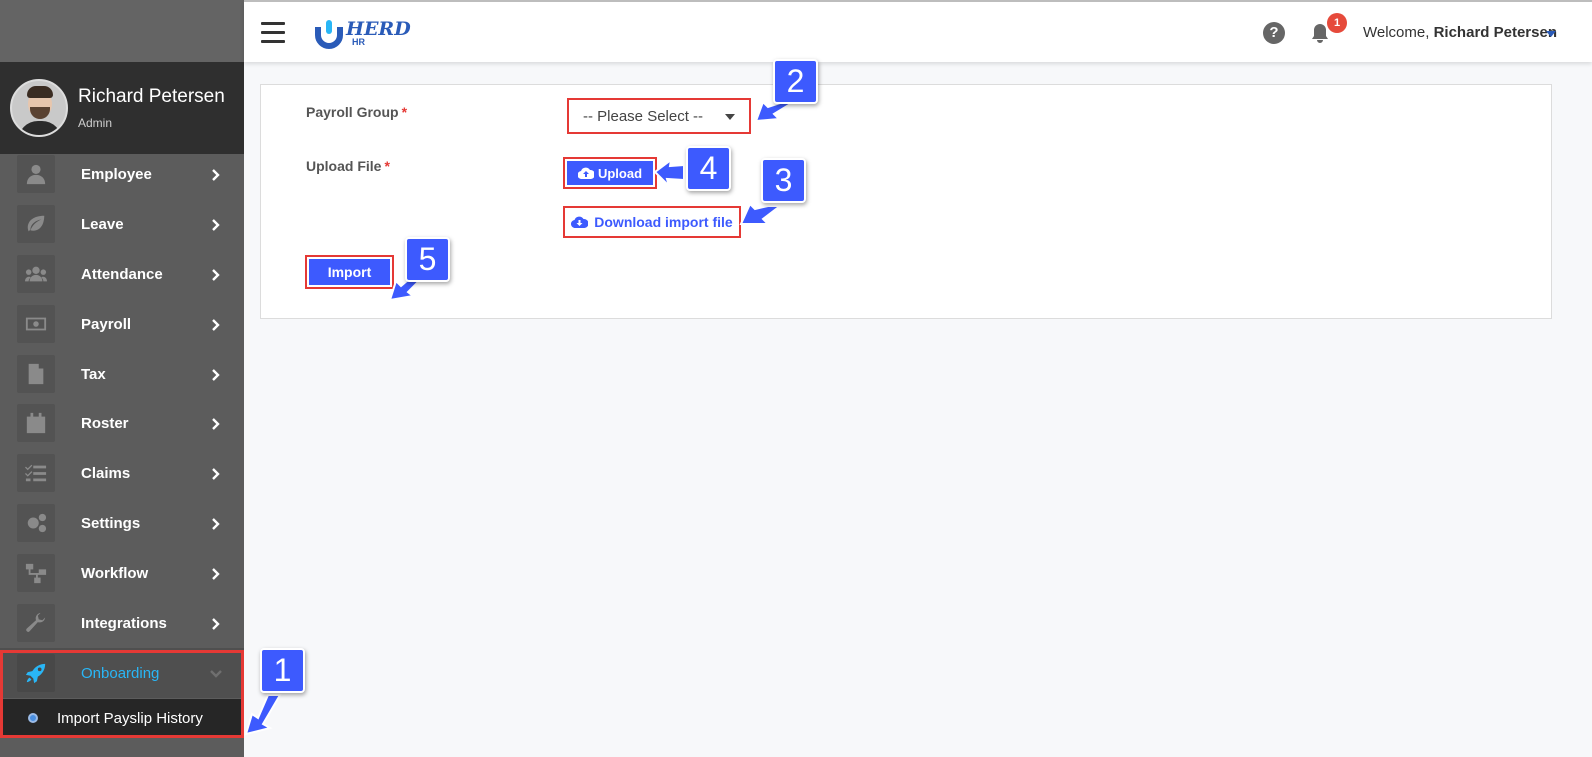 The image size is (1592, 757). What do you see at coordinates (36, 324) in the screenshot?
I see `money-icon` at bounding box center [36, 324].